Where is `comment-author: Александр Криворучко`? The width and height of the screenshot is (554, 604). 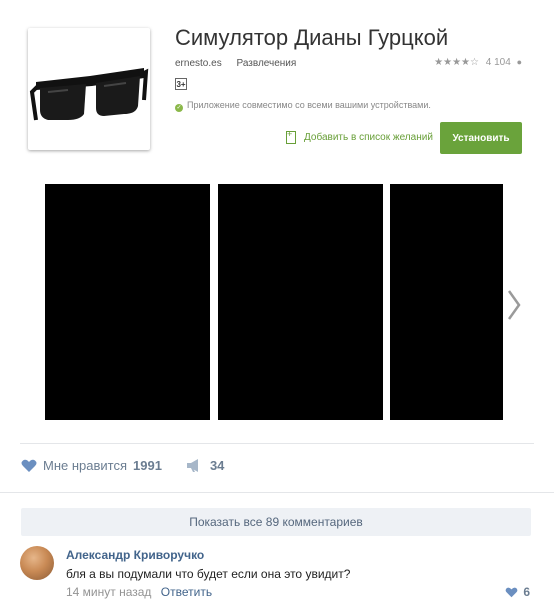
comment-author: Александр Криворучко is located at coordinates (135, 555).